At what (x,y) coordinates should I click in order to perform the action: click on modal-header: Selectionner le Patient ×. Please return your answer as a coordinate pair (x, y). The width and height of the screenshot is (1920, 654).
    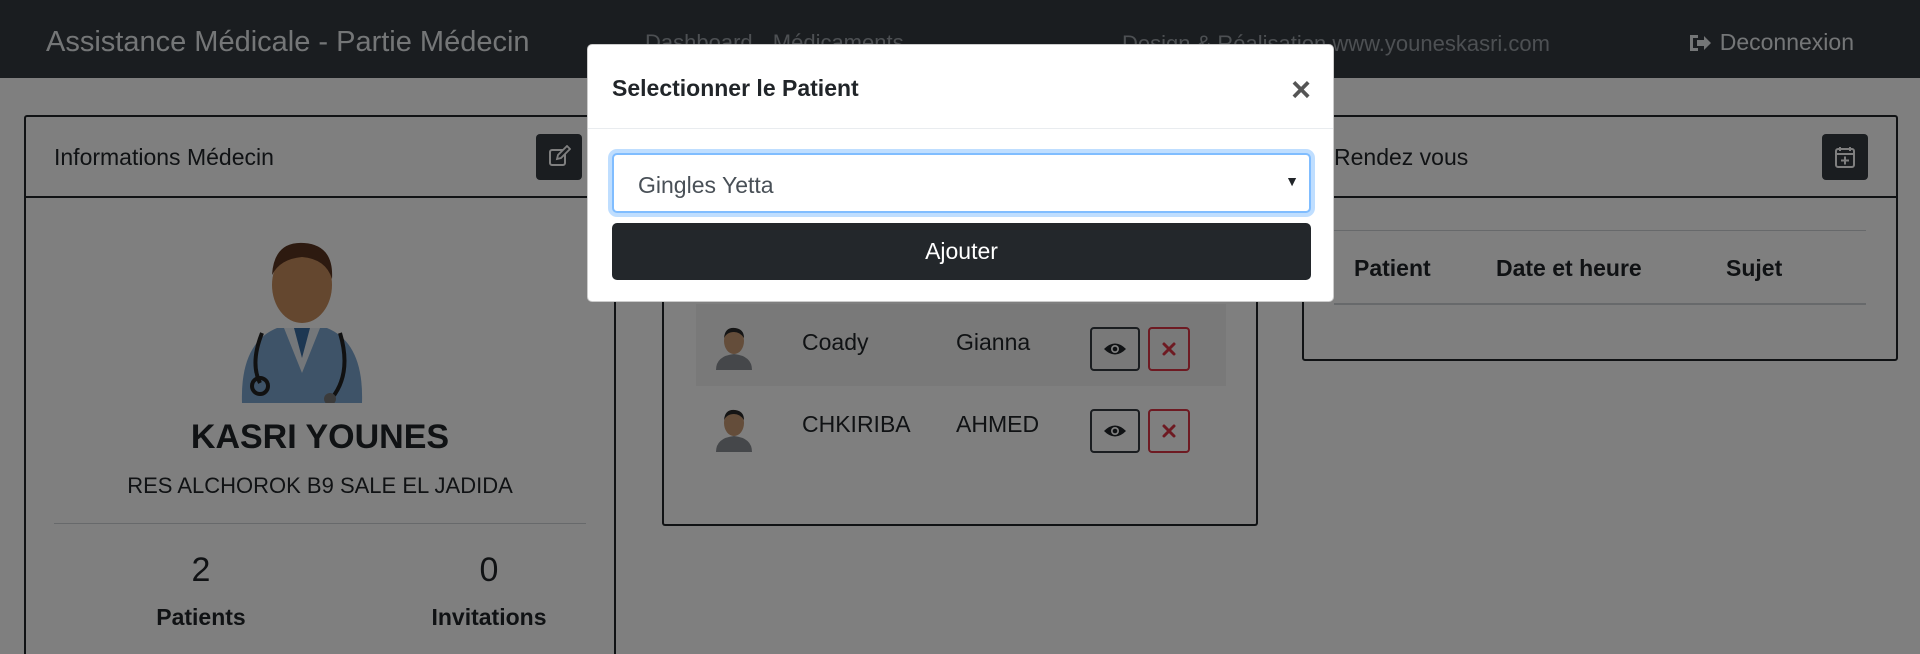
    Looking at the image, I should click on (960, 87).